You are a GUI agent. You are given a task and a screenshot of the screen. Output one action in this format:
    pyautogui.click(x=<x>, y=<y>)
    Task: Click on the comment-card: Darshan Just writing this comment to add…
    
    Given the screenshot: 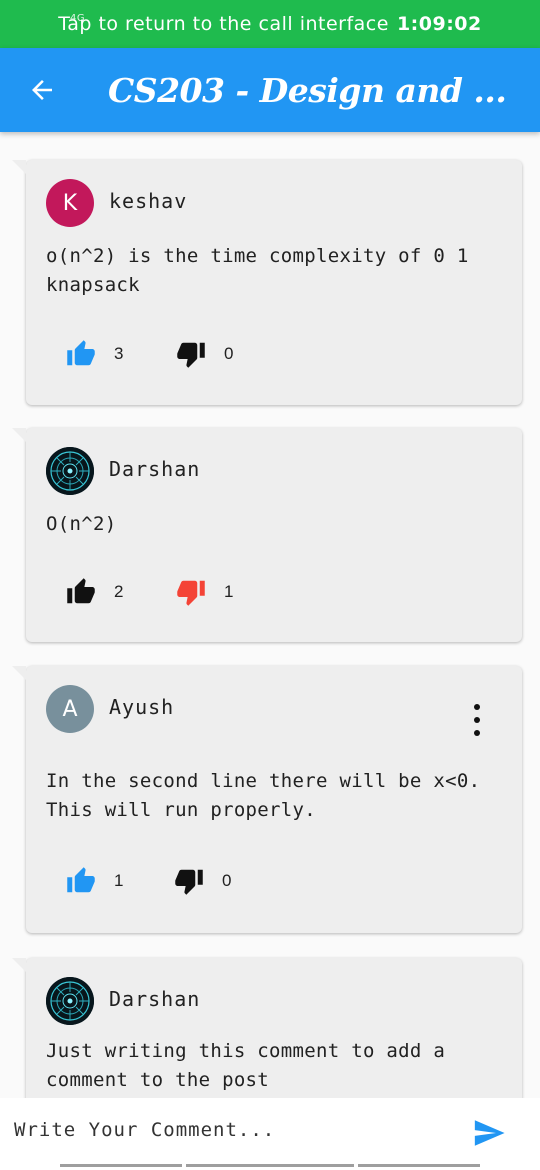 What is the action you would take?
    pyautogui.click(x=267, y=1028)
    